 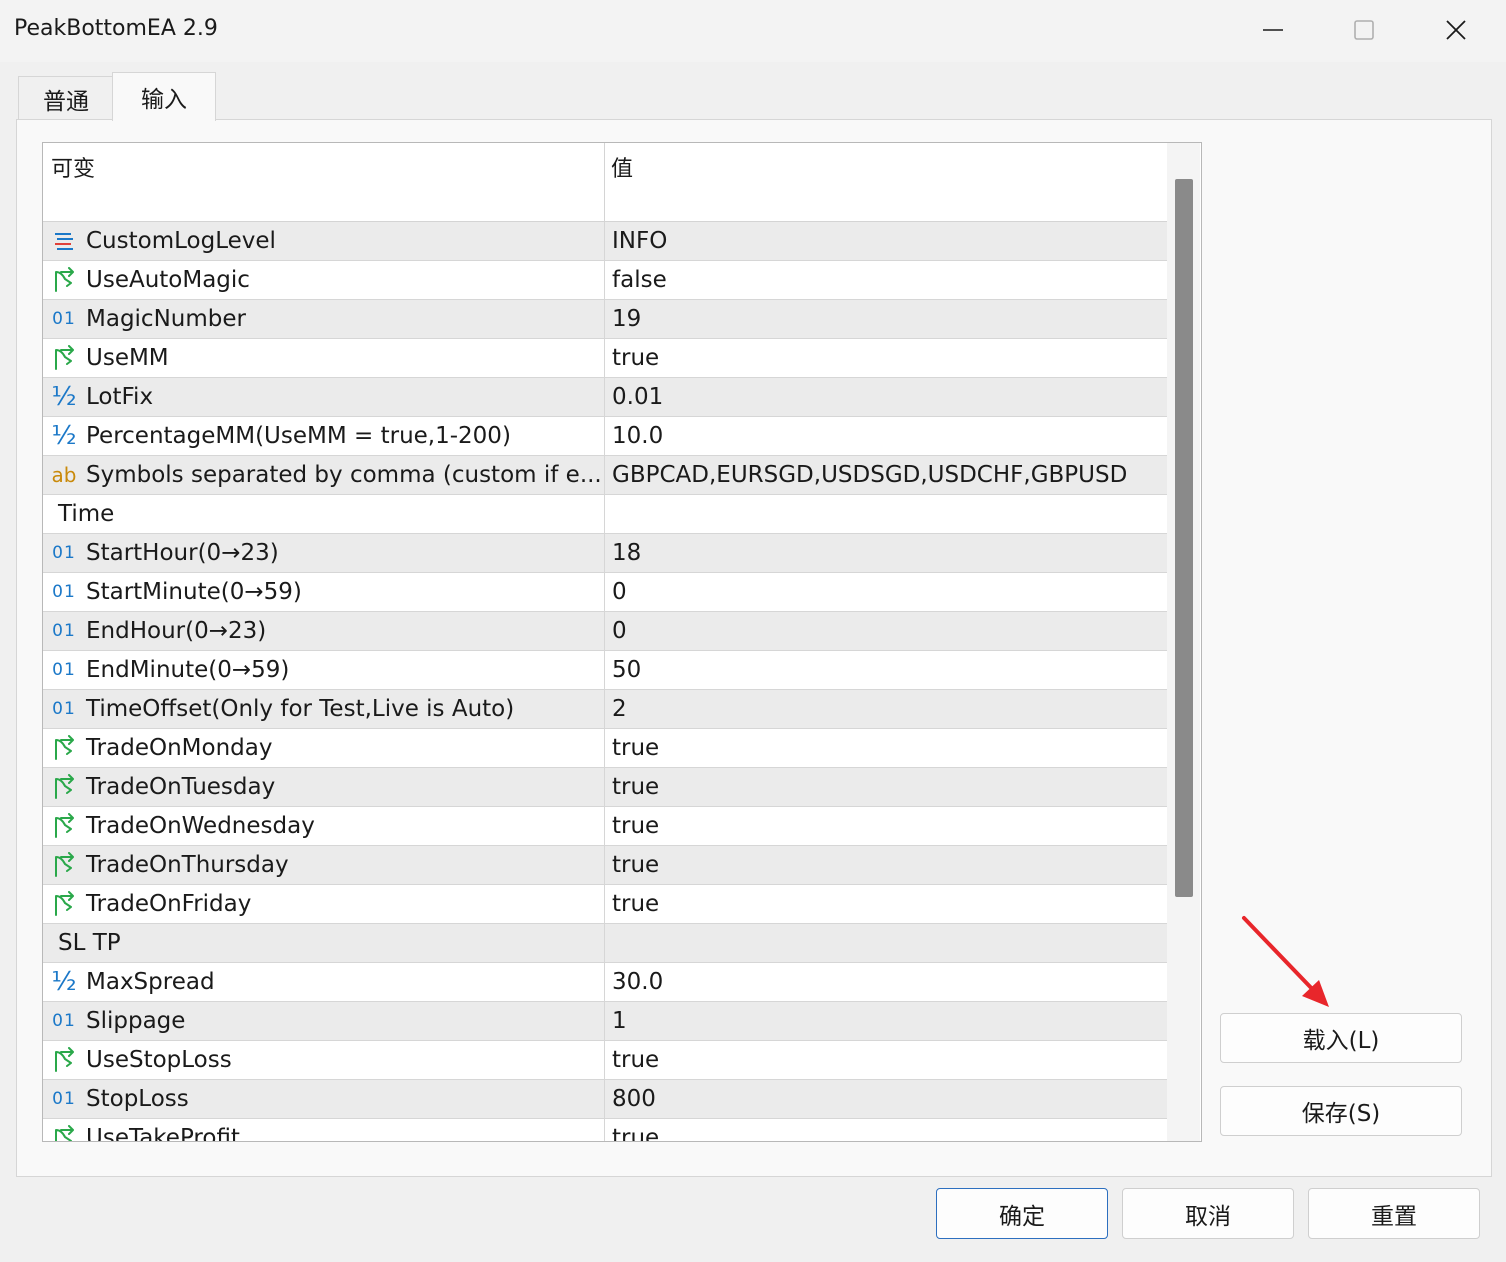 What do you see at coordinates (323, 1060) in the screenshot?
I see `parameter-name-cell: UseStopLoss` at bounding box center [323, 1060].